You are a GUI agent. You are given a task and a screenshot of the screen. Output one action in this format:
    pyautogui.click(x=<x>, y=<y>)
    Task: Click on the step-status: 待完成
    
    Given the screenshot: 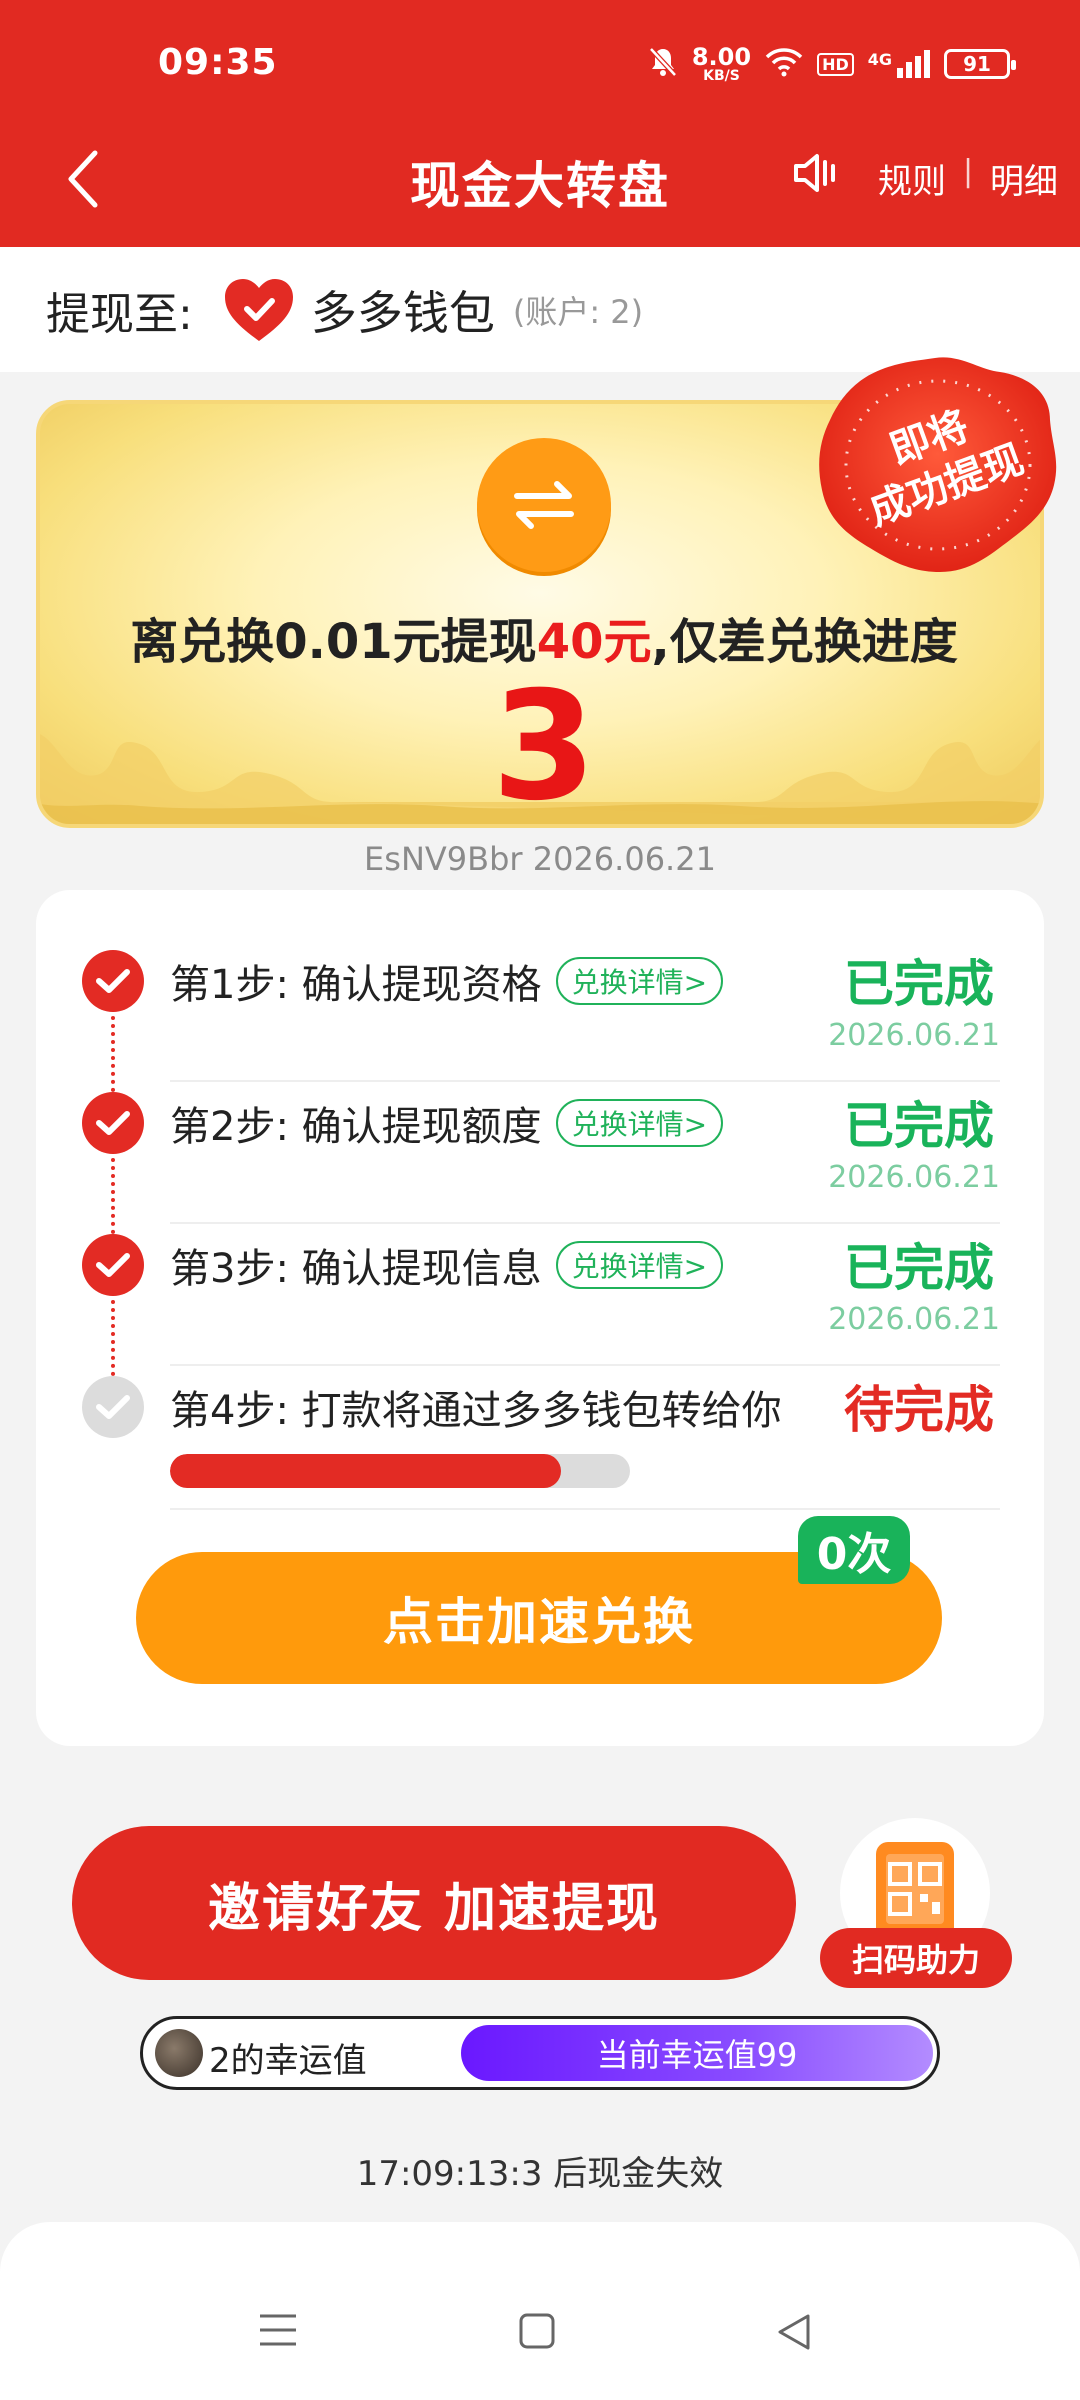 What is the action you would take?
    pyautogui.click(x=919, y=1410)
    